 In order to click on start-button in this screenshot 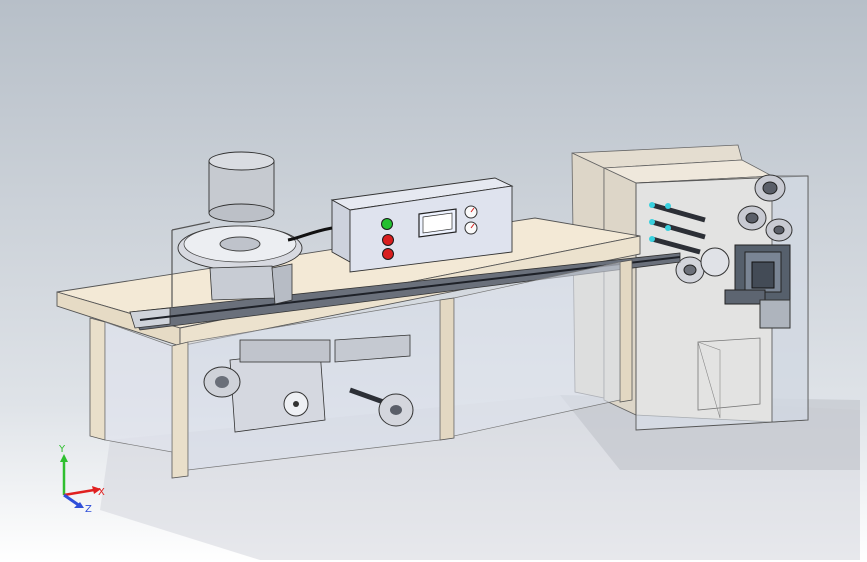, I will do `click(387, 224)`.